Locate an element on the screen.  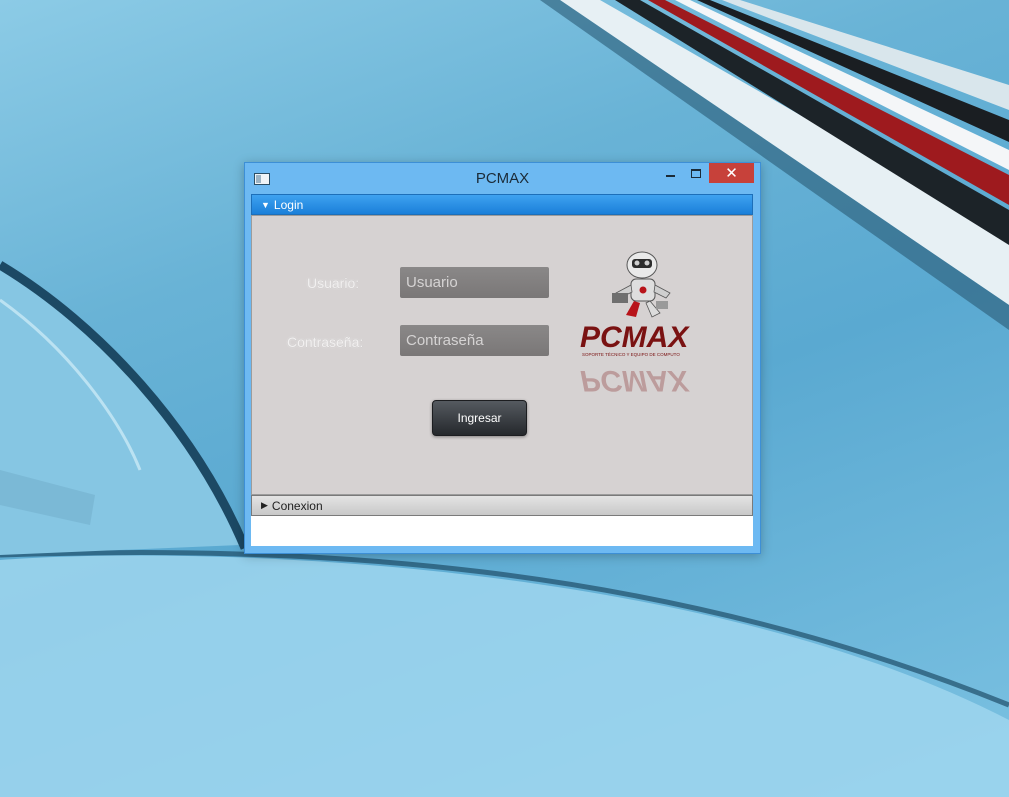
conexion-pane-title: Conexion is located at coordinates (297, 505).